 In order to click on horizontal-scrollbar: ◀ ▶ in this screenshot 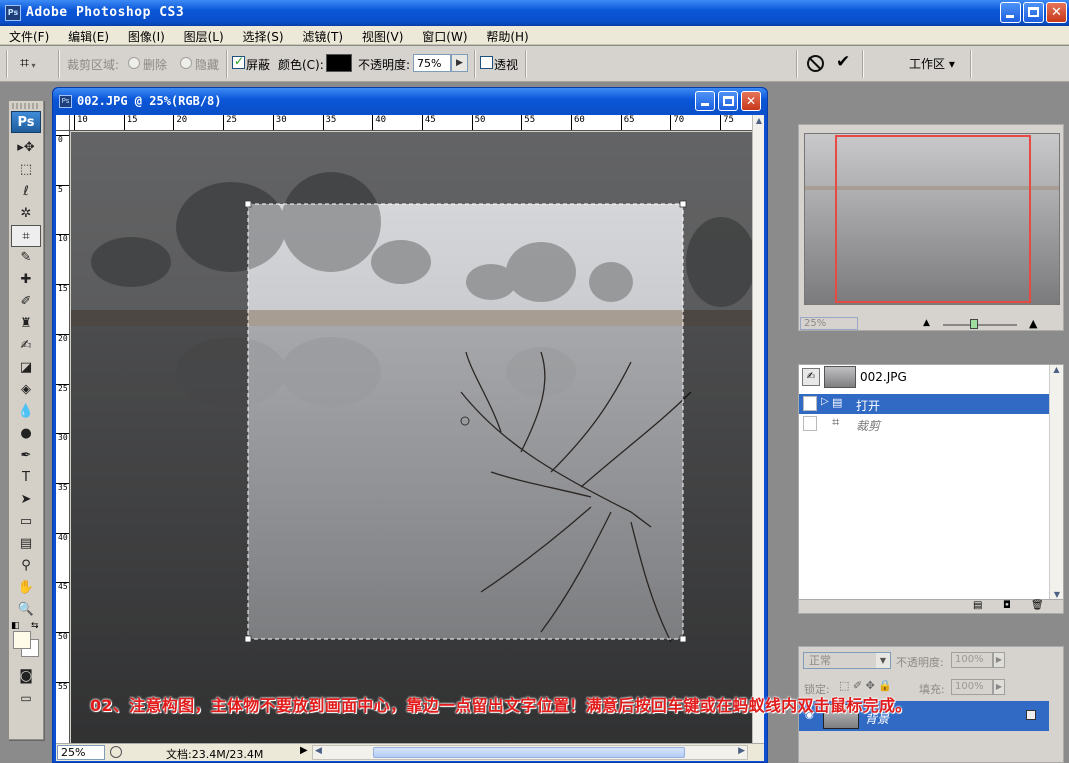, I will do `click(530, 752)`.